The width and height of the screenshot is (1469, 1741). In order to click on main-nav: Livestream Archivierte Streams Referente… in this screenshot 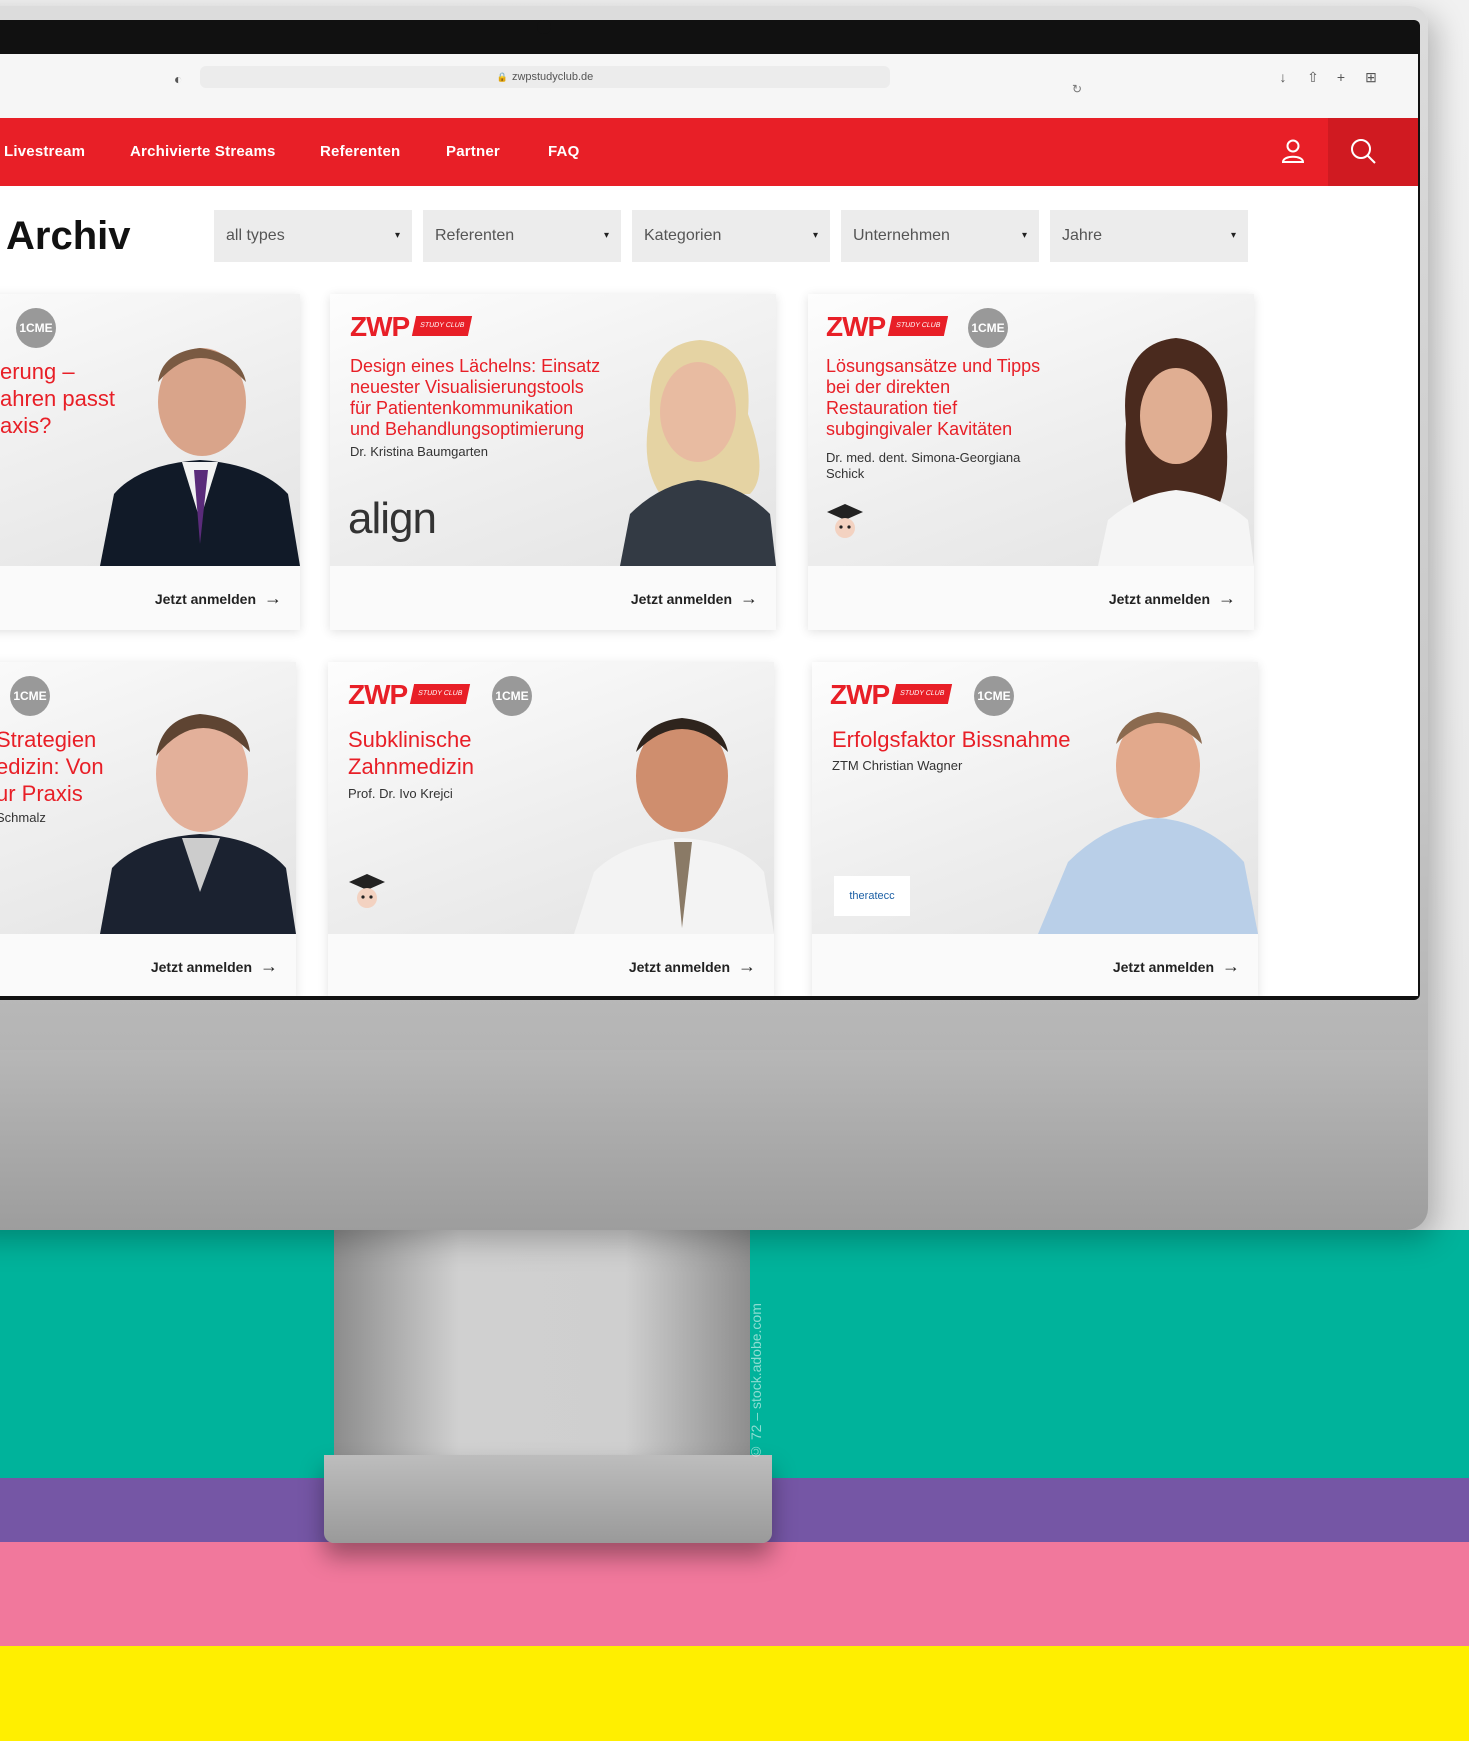, I will do `click(709, 152)`.